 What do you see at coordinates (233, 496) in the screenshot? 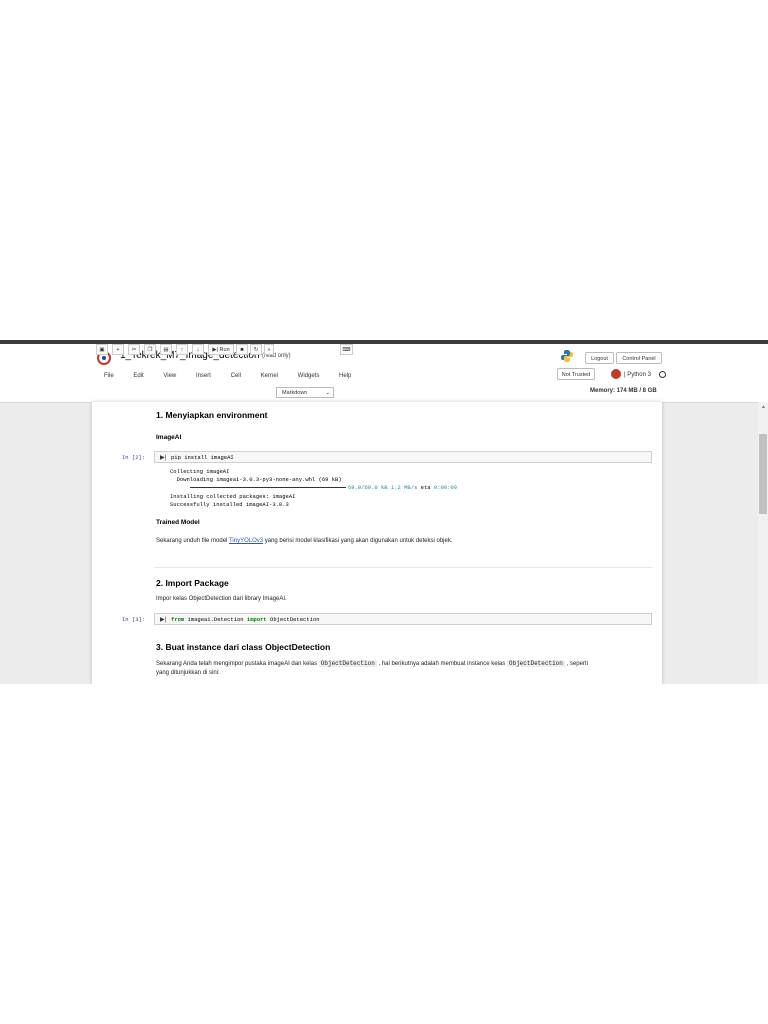
I see `output-line-4: Installing collected packages: imageAI` at bounding box center [233, 496].